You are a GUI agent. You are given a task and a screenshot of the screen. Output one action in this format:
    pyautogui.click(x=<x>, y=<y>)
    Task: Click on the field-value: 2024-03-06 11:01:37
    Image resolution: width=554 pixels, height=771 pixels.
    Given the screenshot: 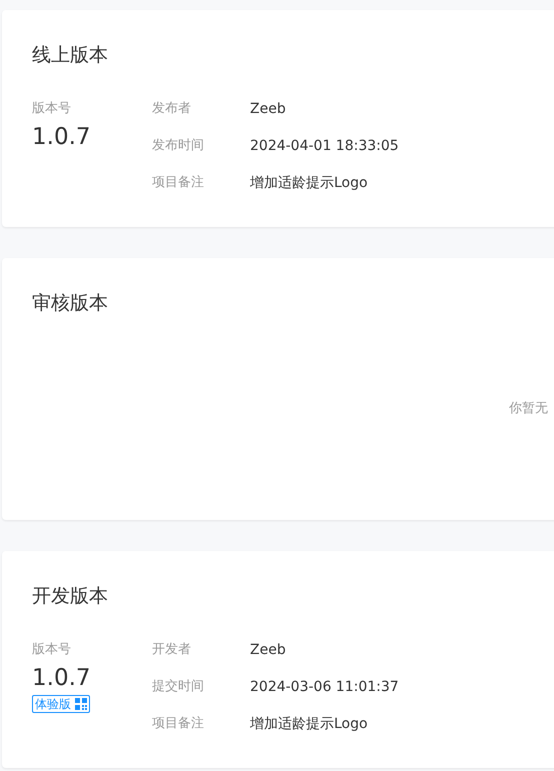 What is the action you would take?
    pyautogui.click(x=324, y=687)
    